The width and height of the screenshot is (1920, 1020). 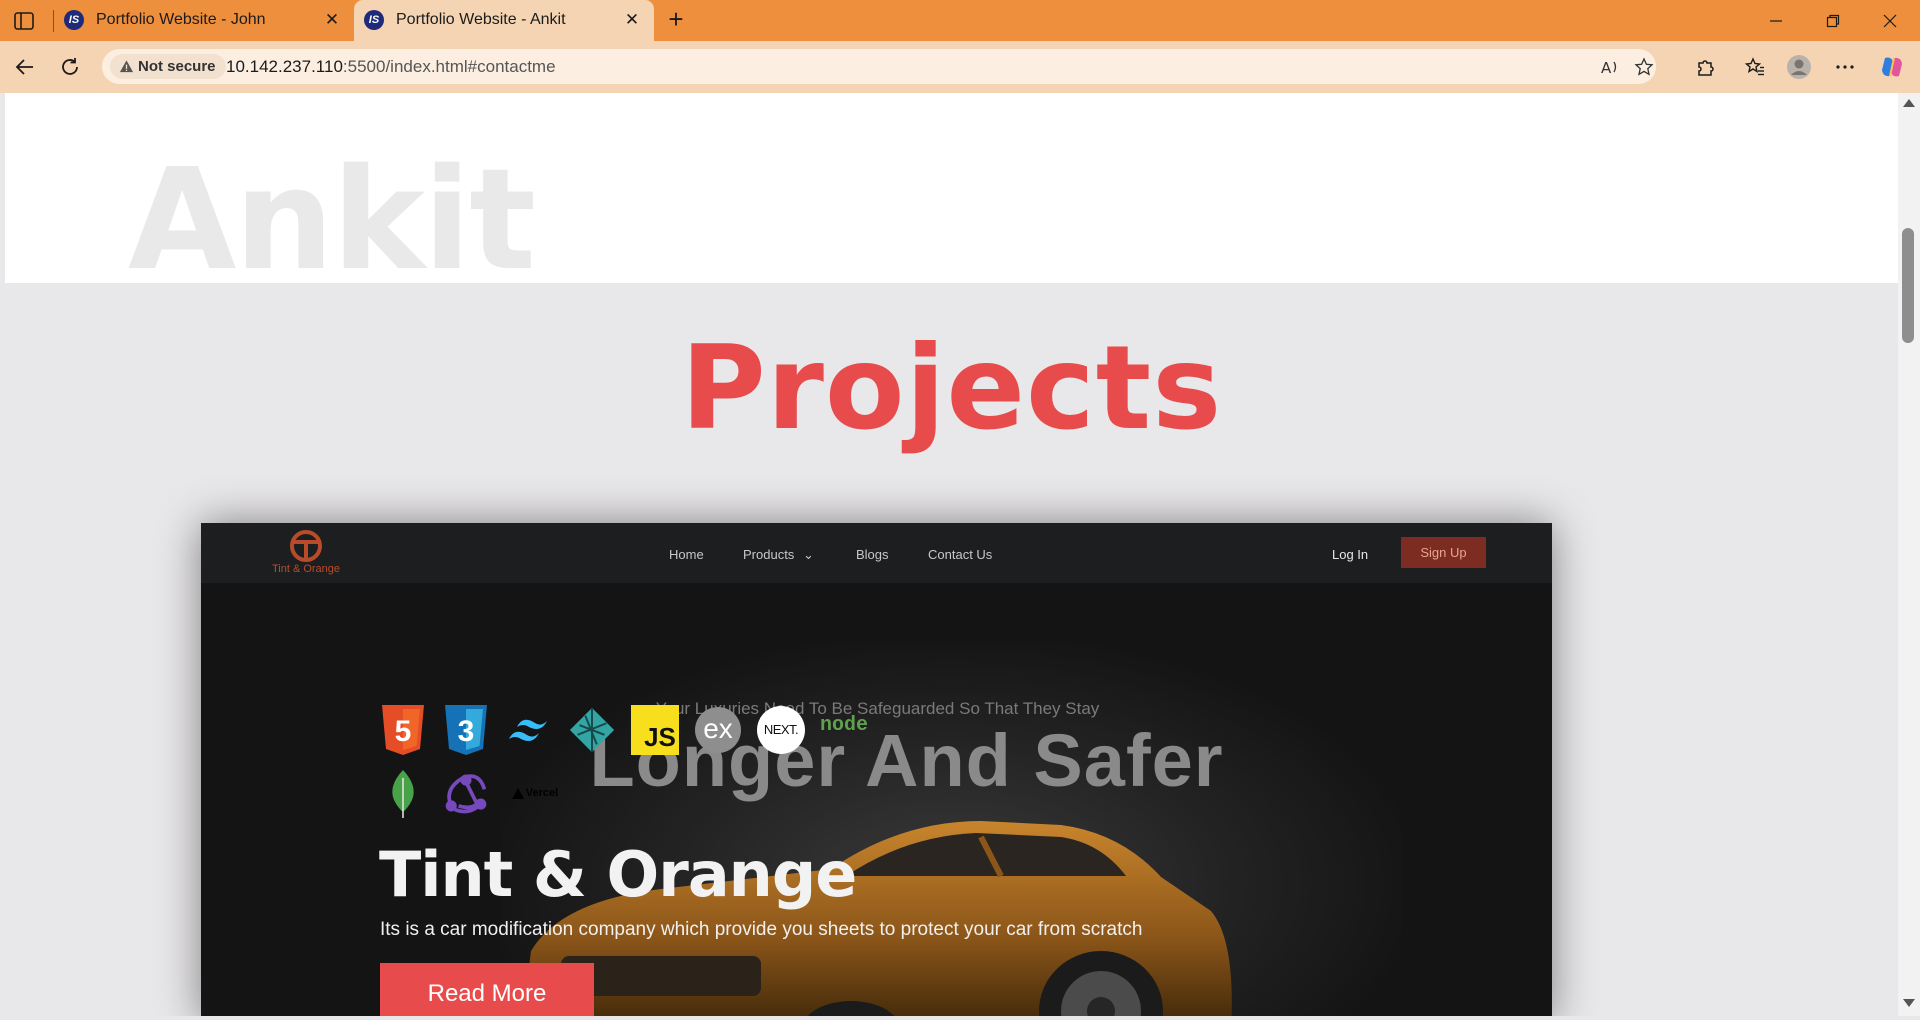 I want to click on preview-signup: Sign Up, so click(x=1443, y=552).